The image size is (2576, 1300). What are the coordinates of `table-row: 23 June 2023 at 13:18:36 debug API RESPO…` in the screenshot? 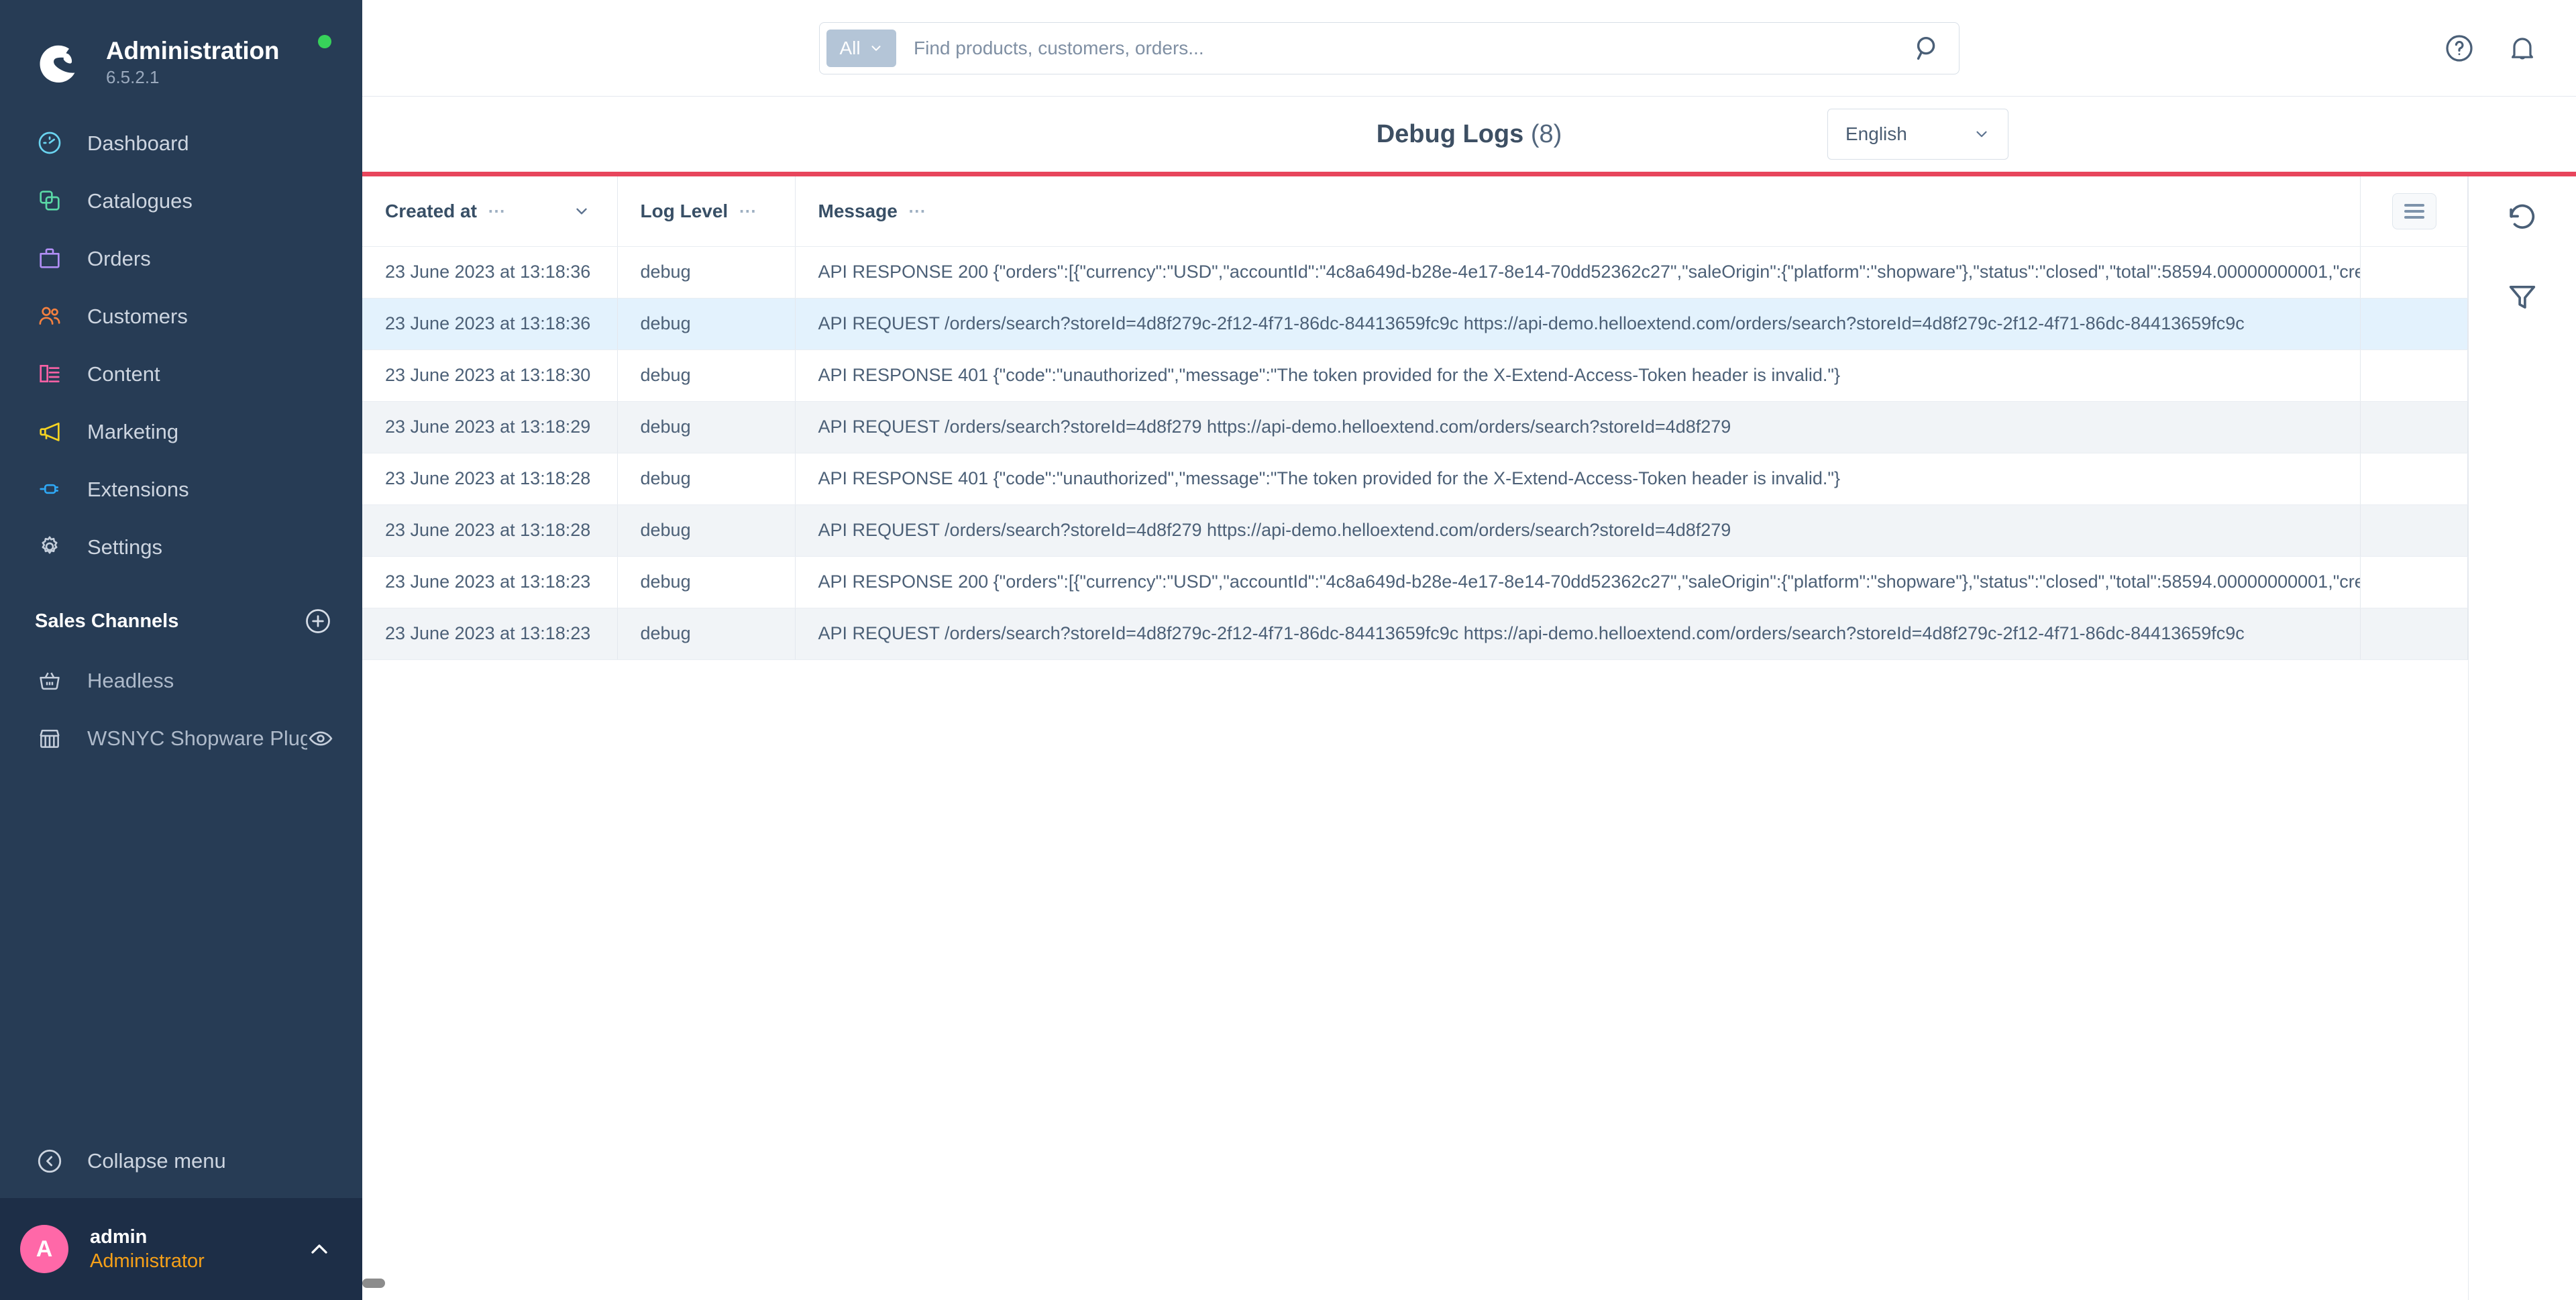 It's located at (1415, 272).